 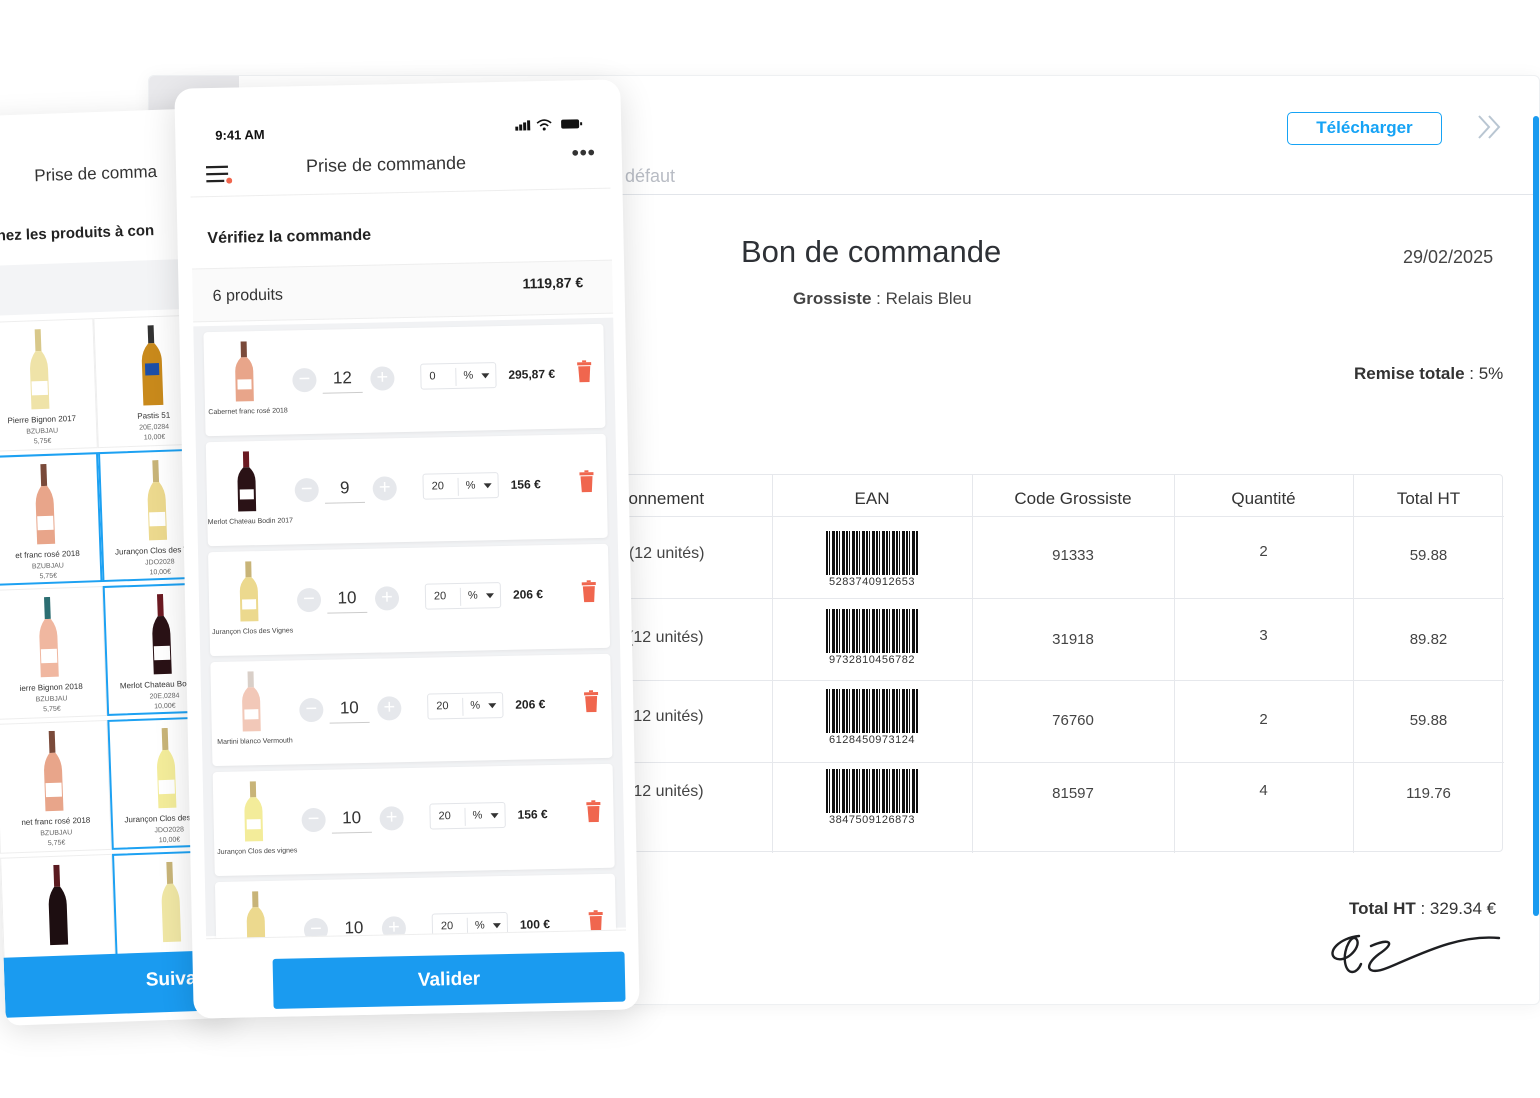 What do you see at coordinates (250, 522) in the screenshot?
I see `item-name: Merlot Chateau Bodin 2017` at bounding box center [250, 522].